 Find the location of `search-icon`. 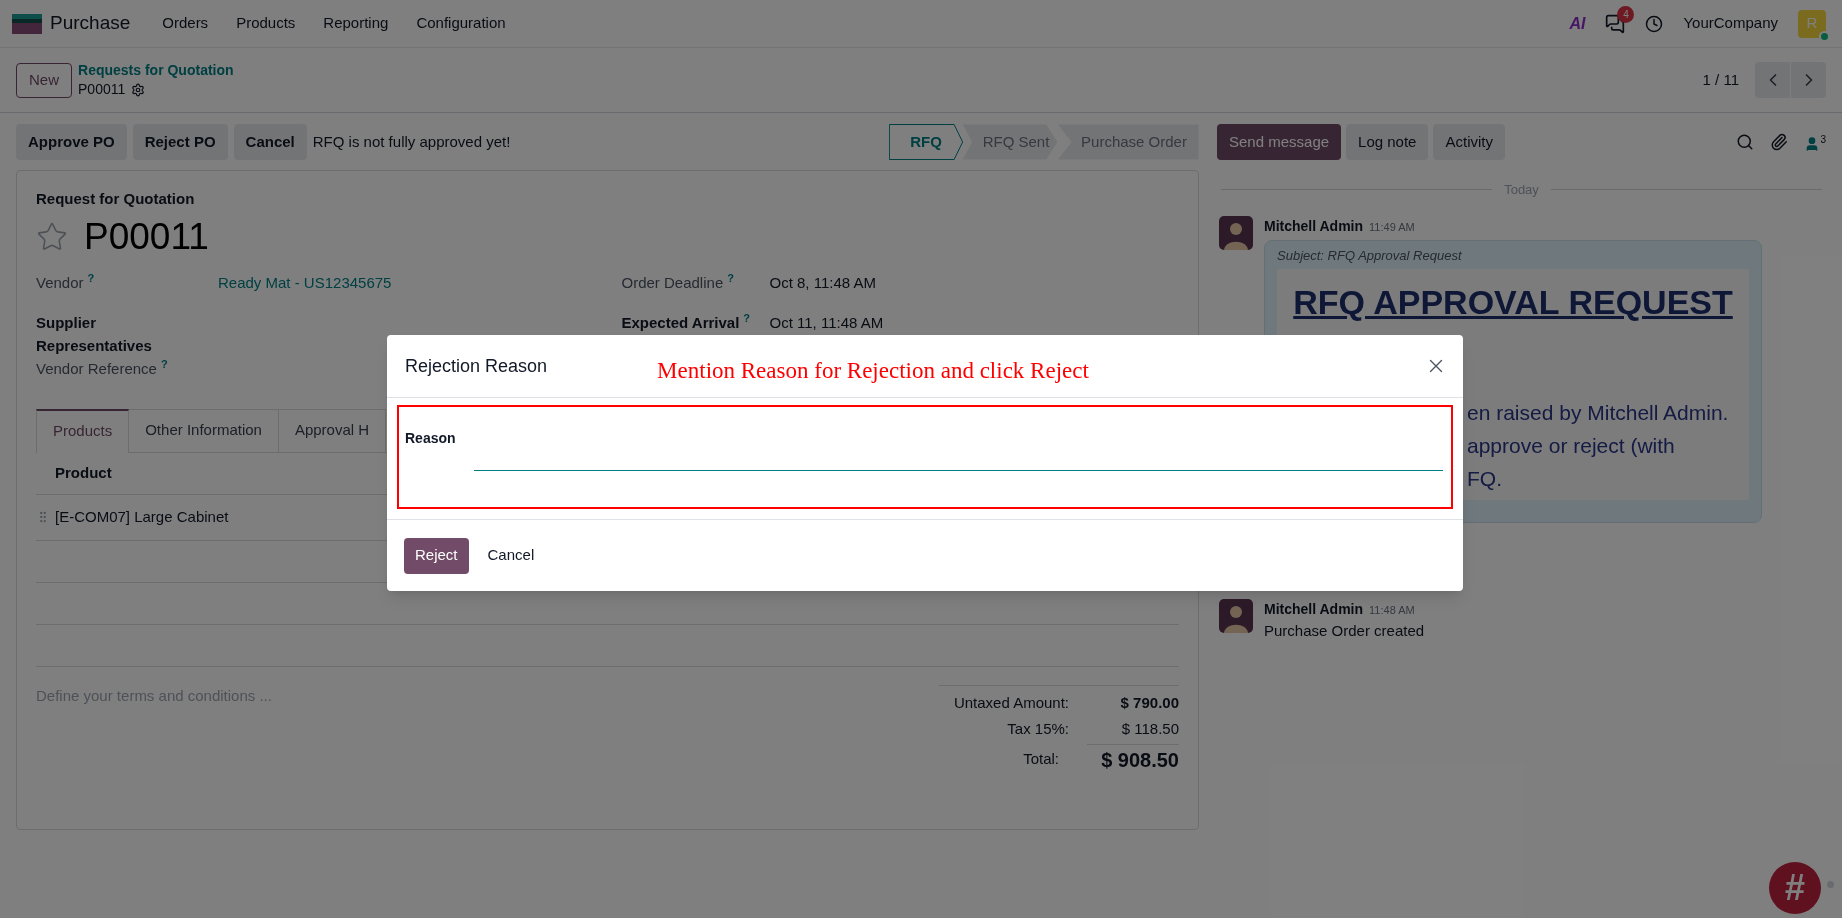

search-icon is located at coordinates (1745, 142).